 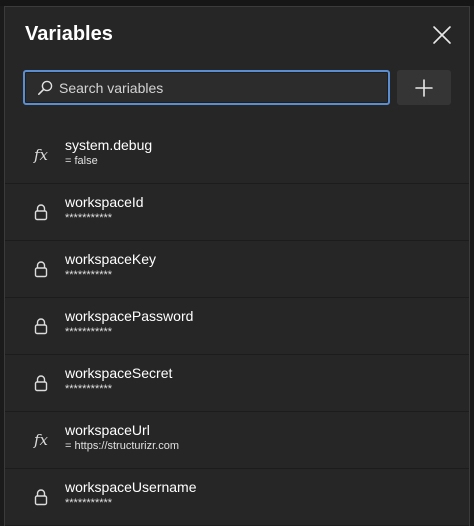 I want to click on panel-title: Variables, so click(x=69, y=34).